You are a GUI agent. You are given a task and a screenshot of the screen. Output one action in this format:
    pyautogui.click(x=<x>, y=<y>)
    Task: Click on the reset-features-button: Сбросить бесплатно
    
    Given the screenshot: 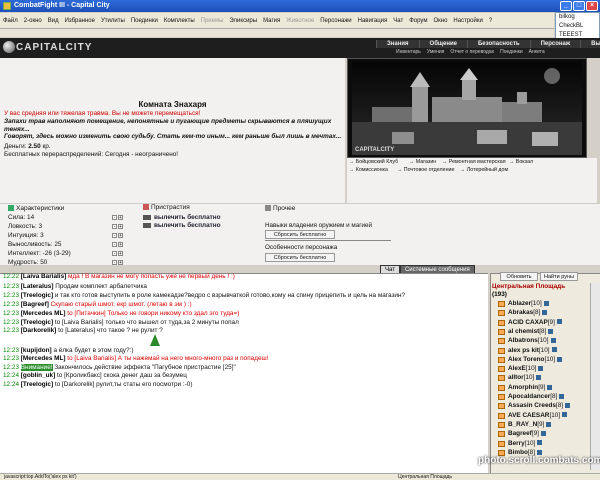 What is the action you would take?
    pyautogui.click(x=300, y=257)
    